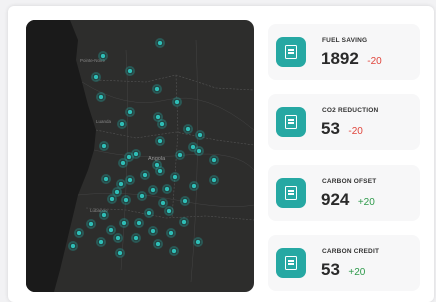 This screenshot has width=436, height=302. I want to click on stat-label: FUEL SAVING, so click(345, 40).